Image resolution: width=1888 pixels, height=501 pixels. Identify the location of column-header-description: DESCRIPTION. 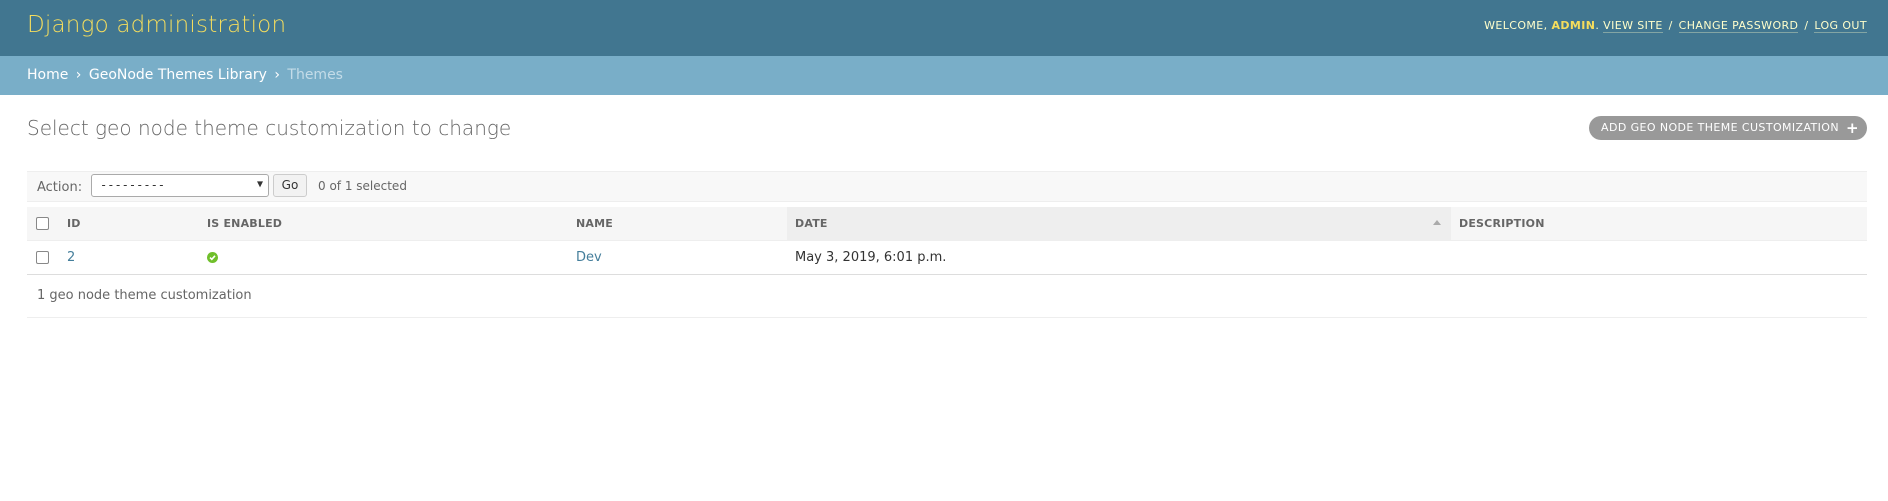
(1659, 224).